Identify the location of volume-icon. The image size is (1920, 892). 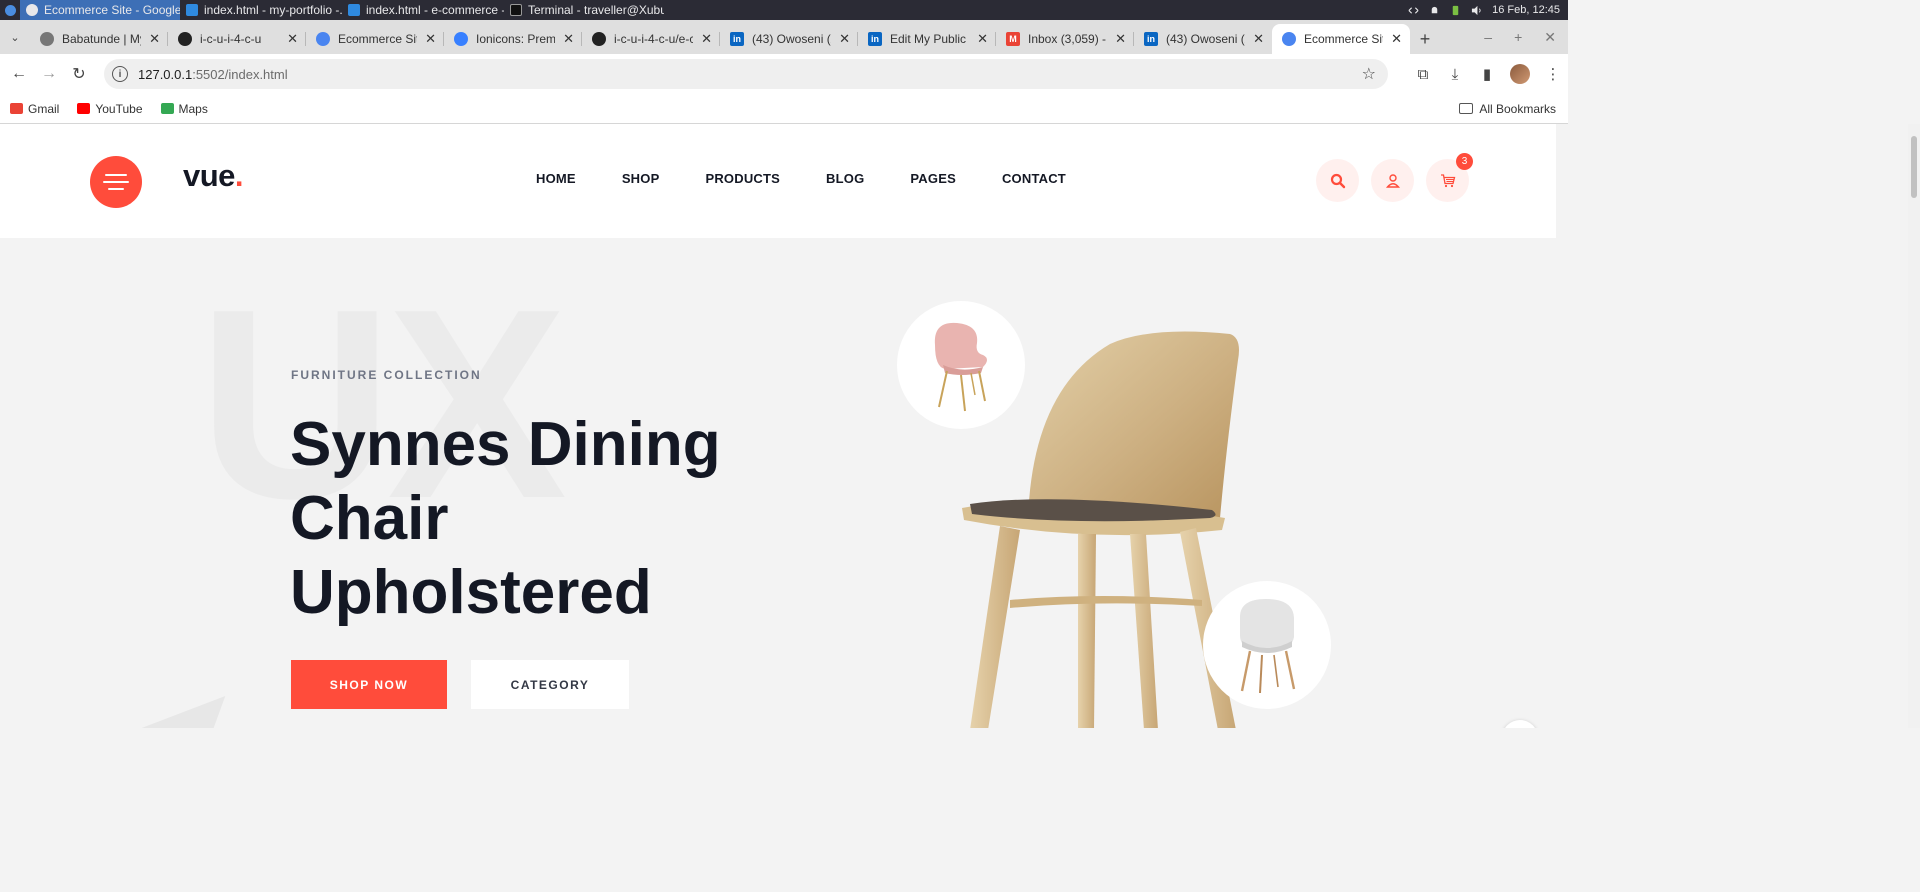
(1476, 10).